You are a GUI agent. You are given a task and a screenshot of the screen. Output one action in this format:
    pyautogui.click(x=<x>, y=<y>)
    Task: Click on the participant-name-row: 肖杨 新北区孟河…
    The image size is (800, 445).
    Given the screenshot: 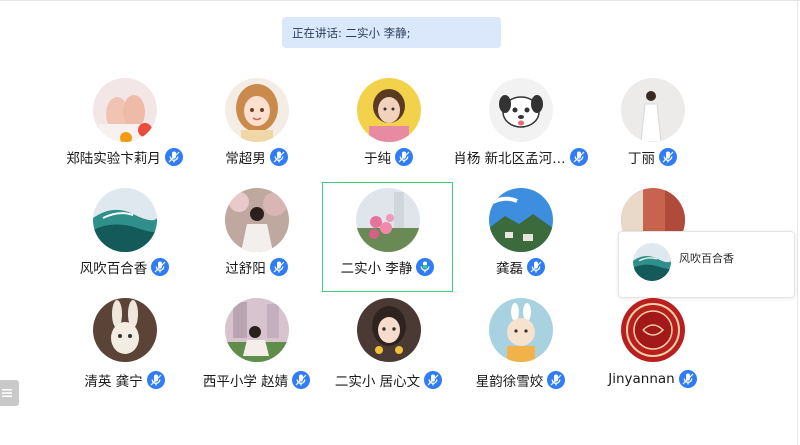 What is the action you would take?
    pyautogui.click(x=520, y=157)
    